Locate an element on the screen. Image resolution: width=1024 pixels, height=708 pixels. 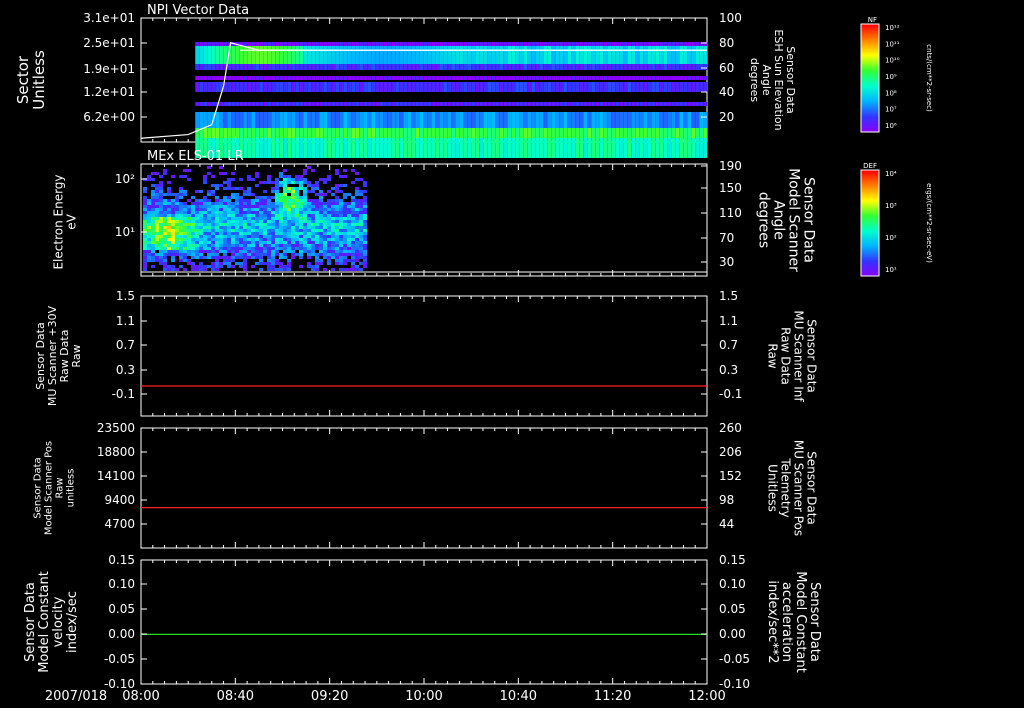
y-tick-label: 1.2e+01 is located at coordinates (109, 92).